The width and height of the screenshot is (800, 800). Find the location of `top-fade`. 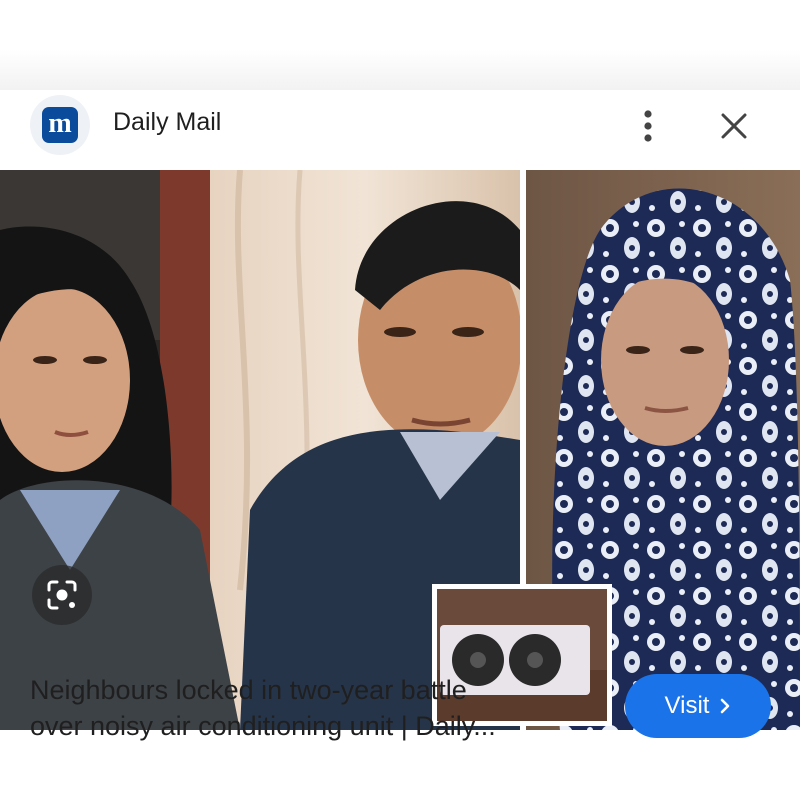

top-fade is located at coordinates (400, 45).